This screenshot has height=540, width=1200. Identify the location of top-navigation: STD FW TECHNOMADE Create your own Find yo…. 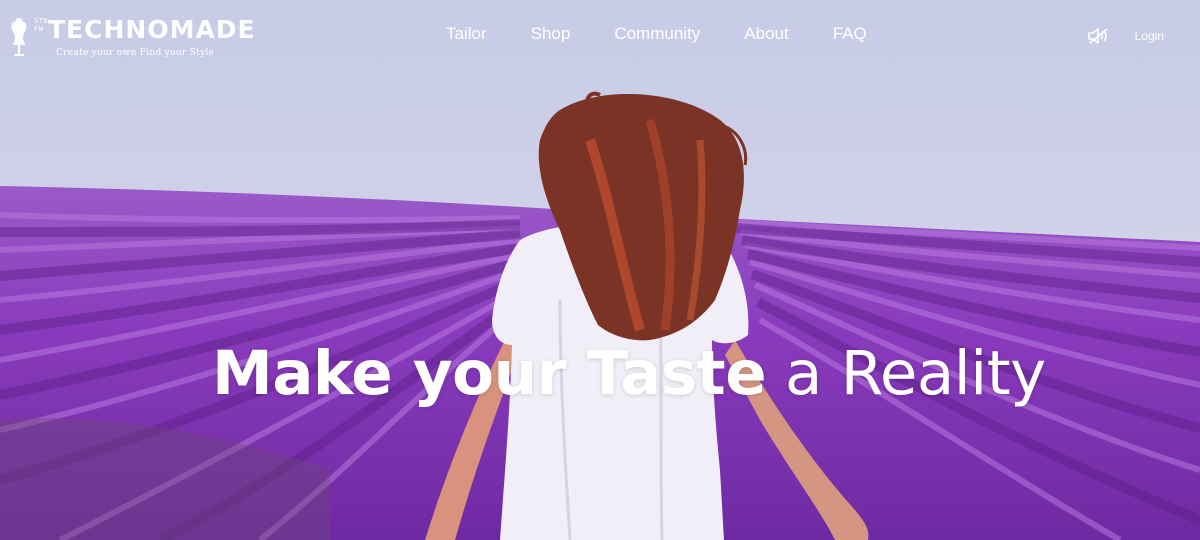
(600, 37).